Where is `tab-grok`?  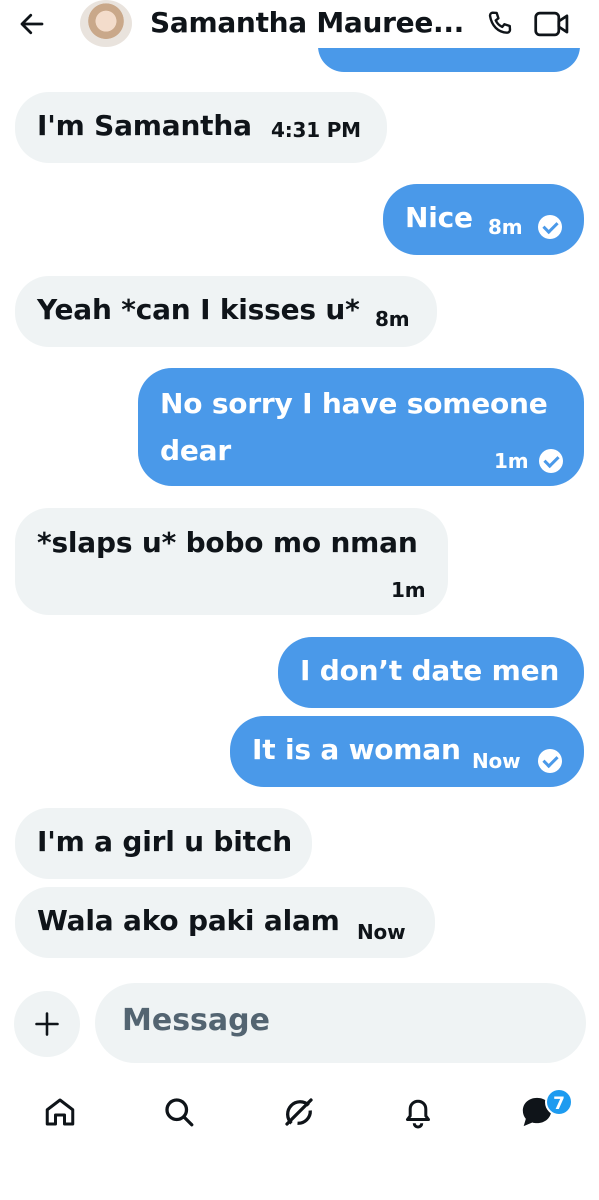 tab-grok is located at coordinates (299, 1112).